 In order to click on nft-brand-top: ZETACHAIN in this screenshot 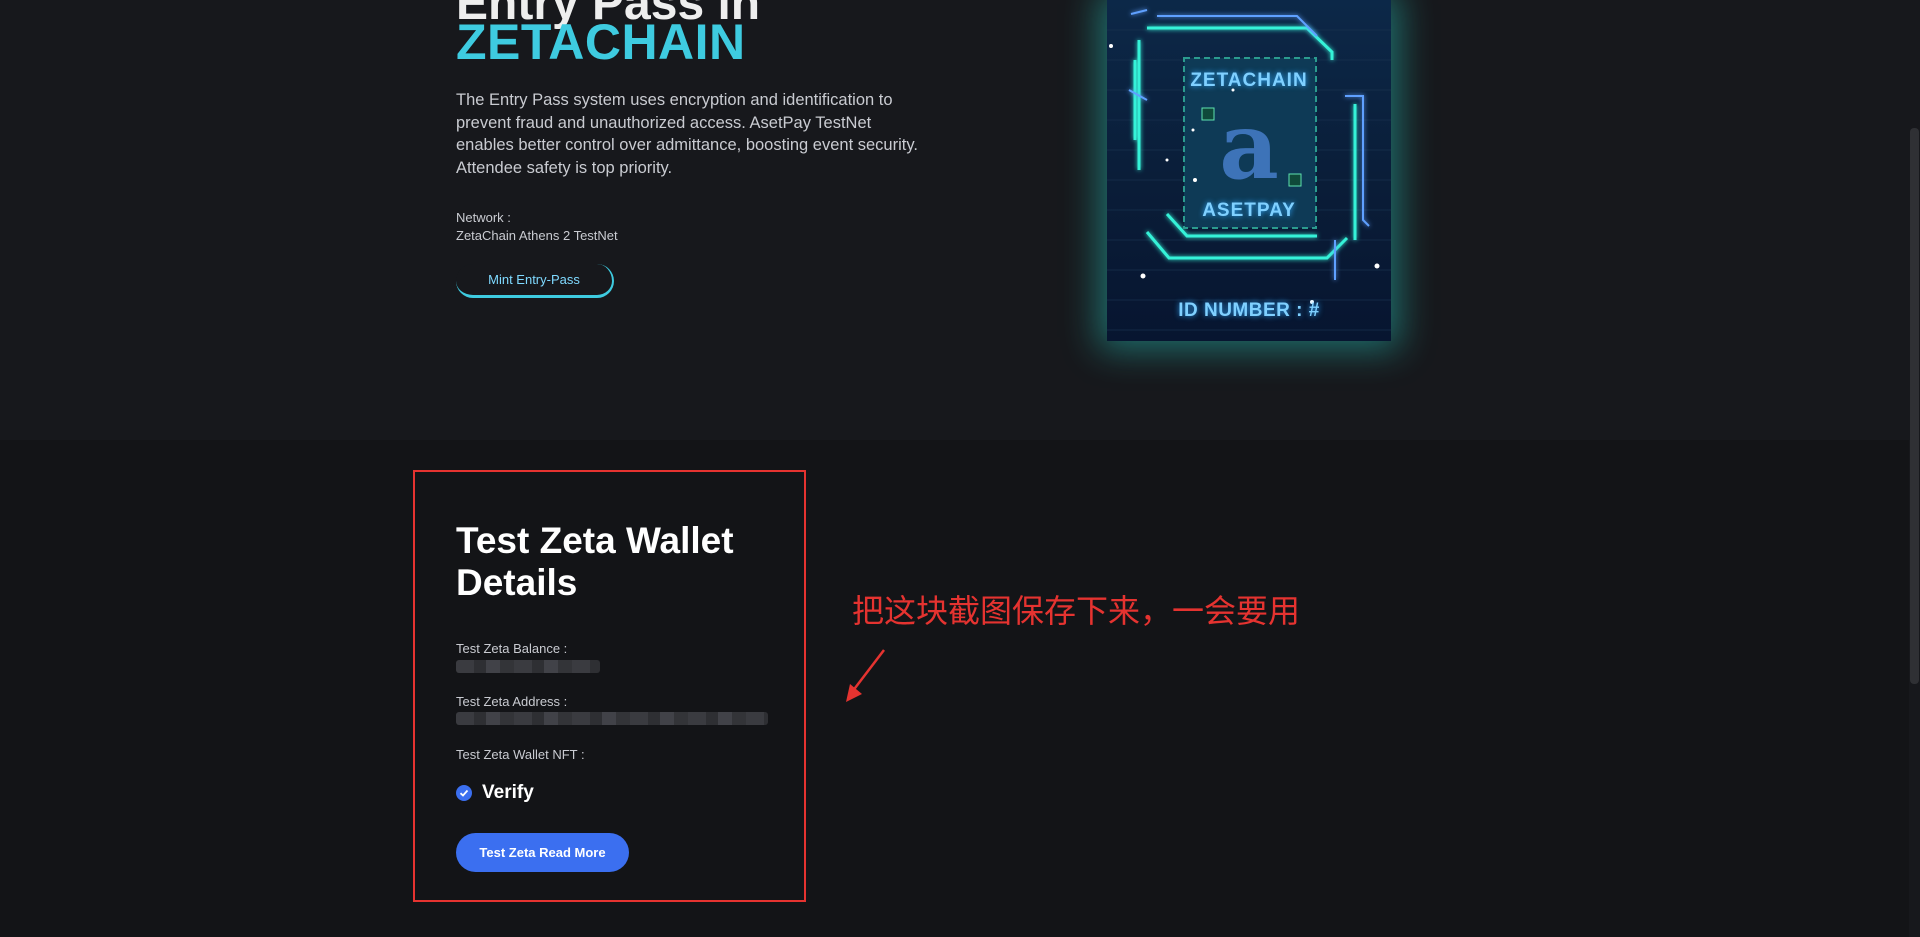, I will do `click(1249, 80)`.